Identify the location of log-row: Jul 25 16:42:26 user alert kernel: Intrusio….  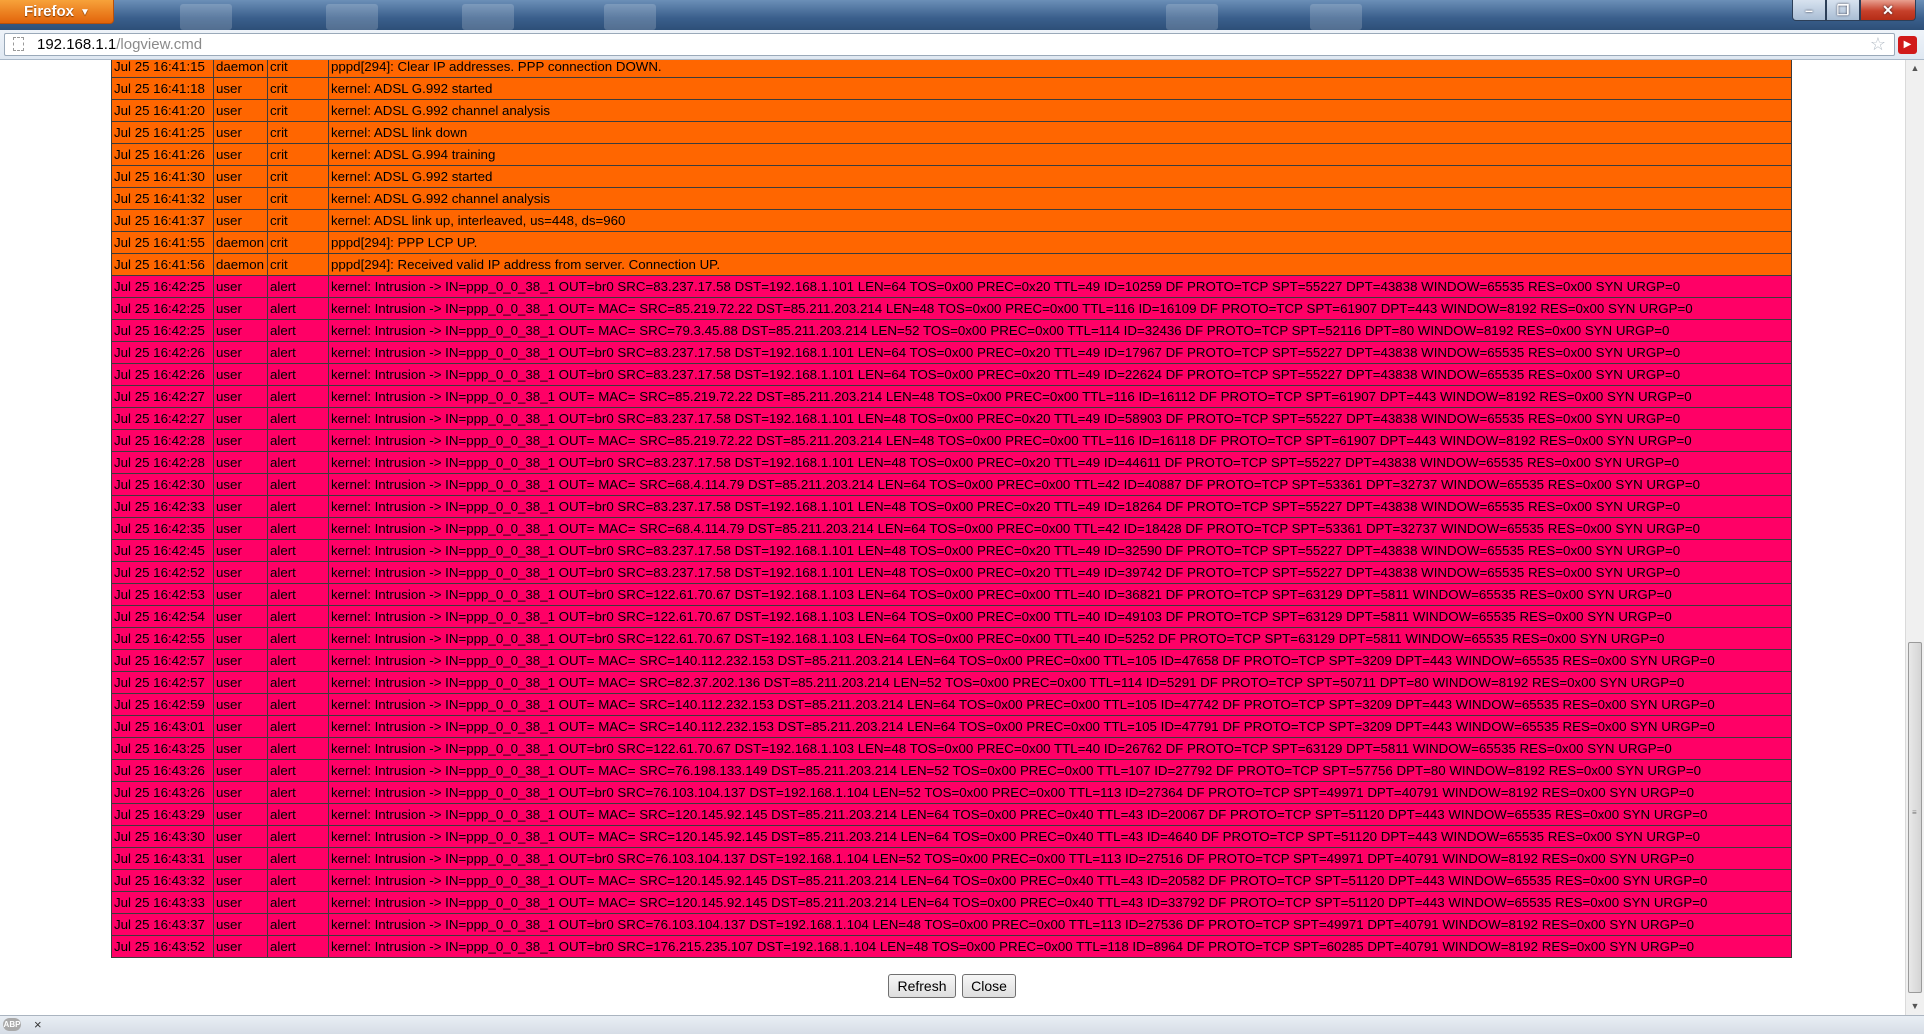
(951, 374).